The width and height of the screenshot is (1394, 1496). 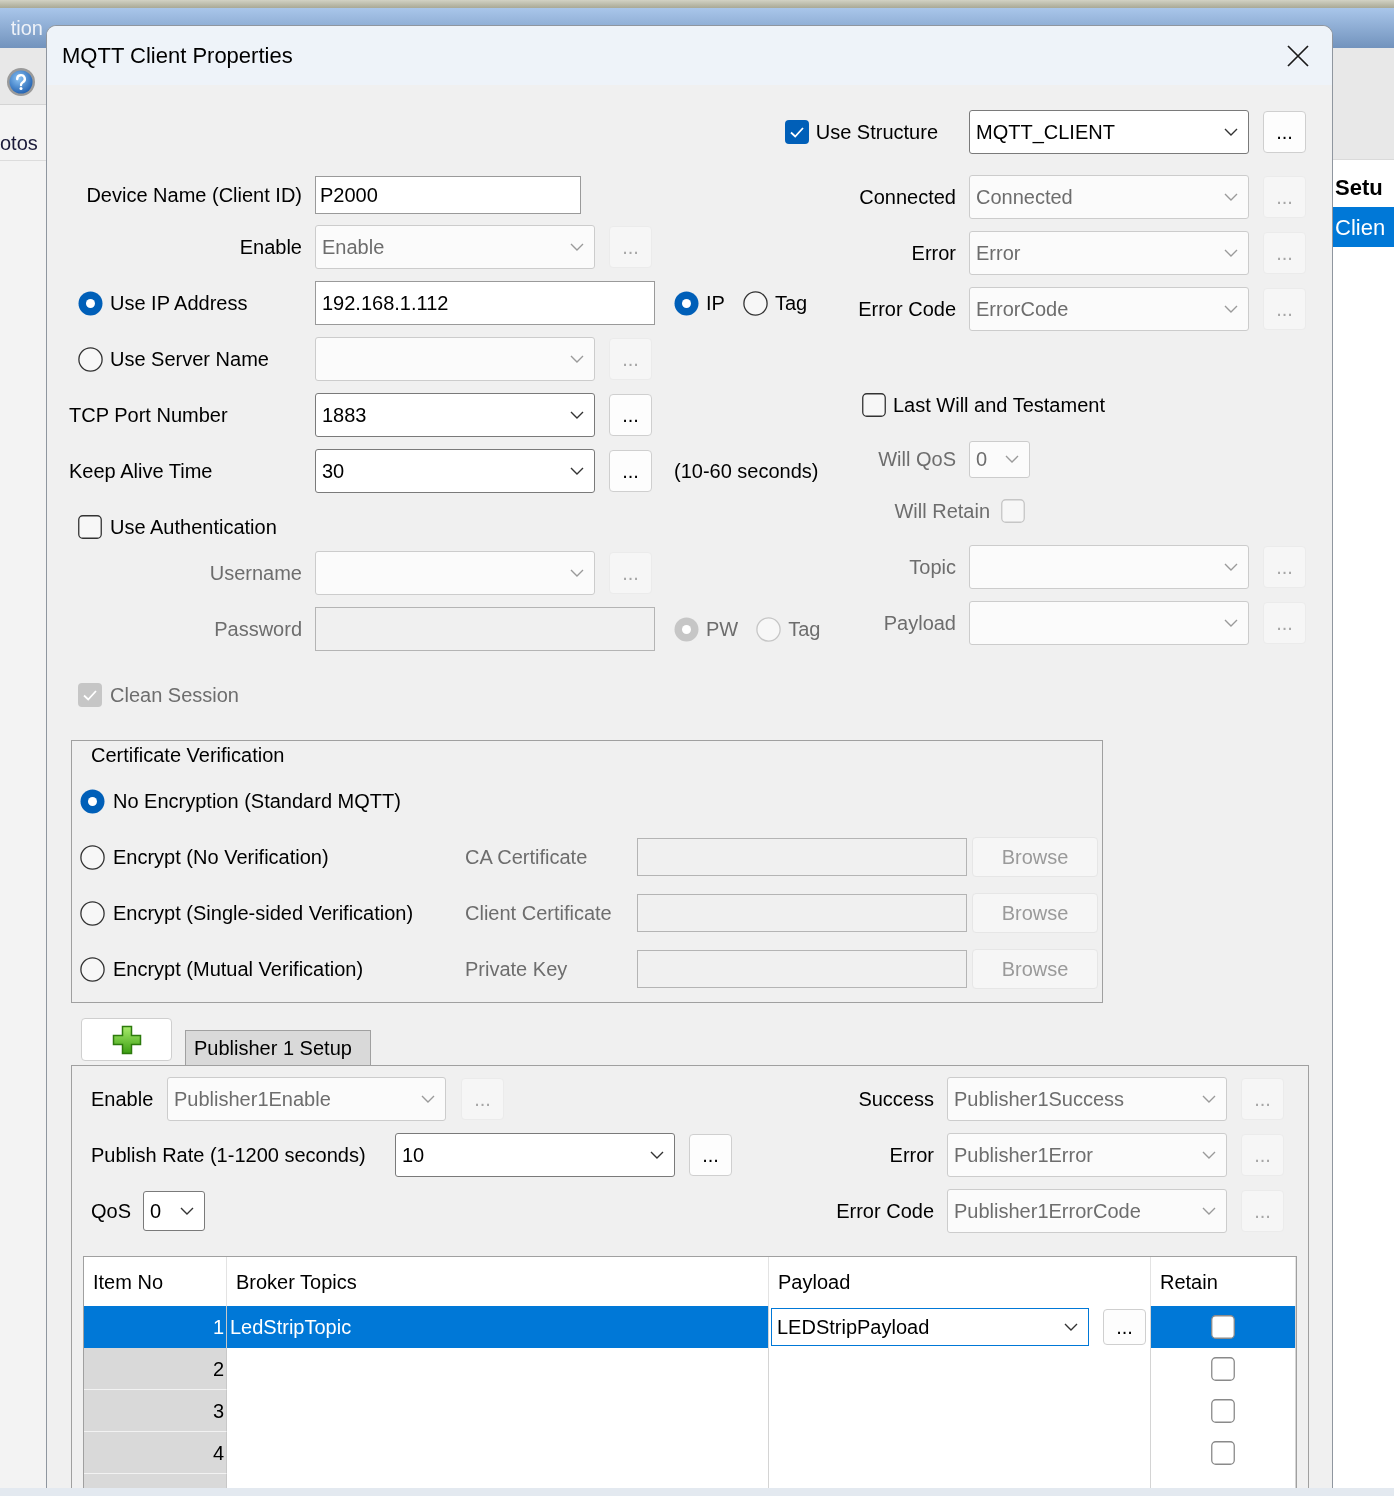 What do you see at coordinates (538, 913) in the screenshot?
I see `field-label: Client Certificate` at bounding box center [538, 913].